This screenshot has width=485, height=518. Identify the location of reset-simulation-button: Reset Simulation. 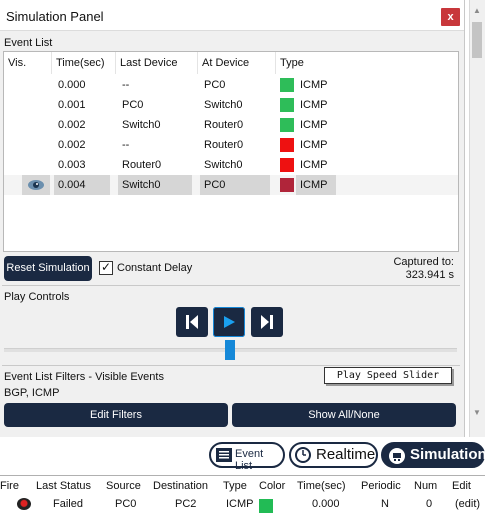
(48, 268).